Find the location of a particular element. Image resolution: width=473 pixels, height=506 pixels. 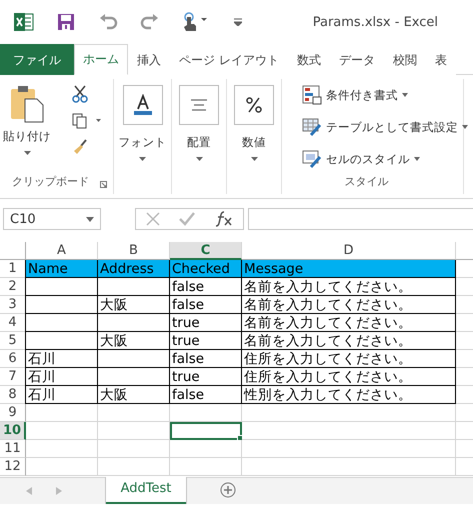

sheet-tab: AddTest is located at coordinates (146, 490).